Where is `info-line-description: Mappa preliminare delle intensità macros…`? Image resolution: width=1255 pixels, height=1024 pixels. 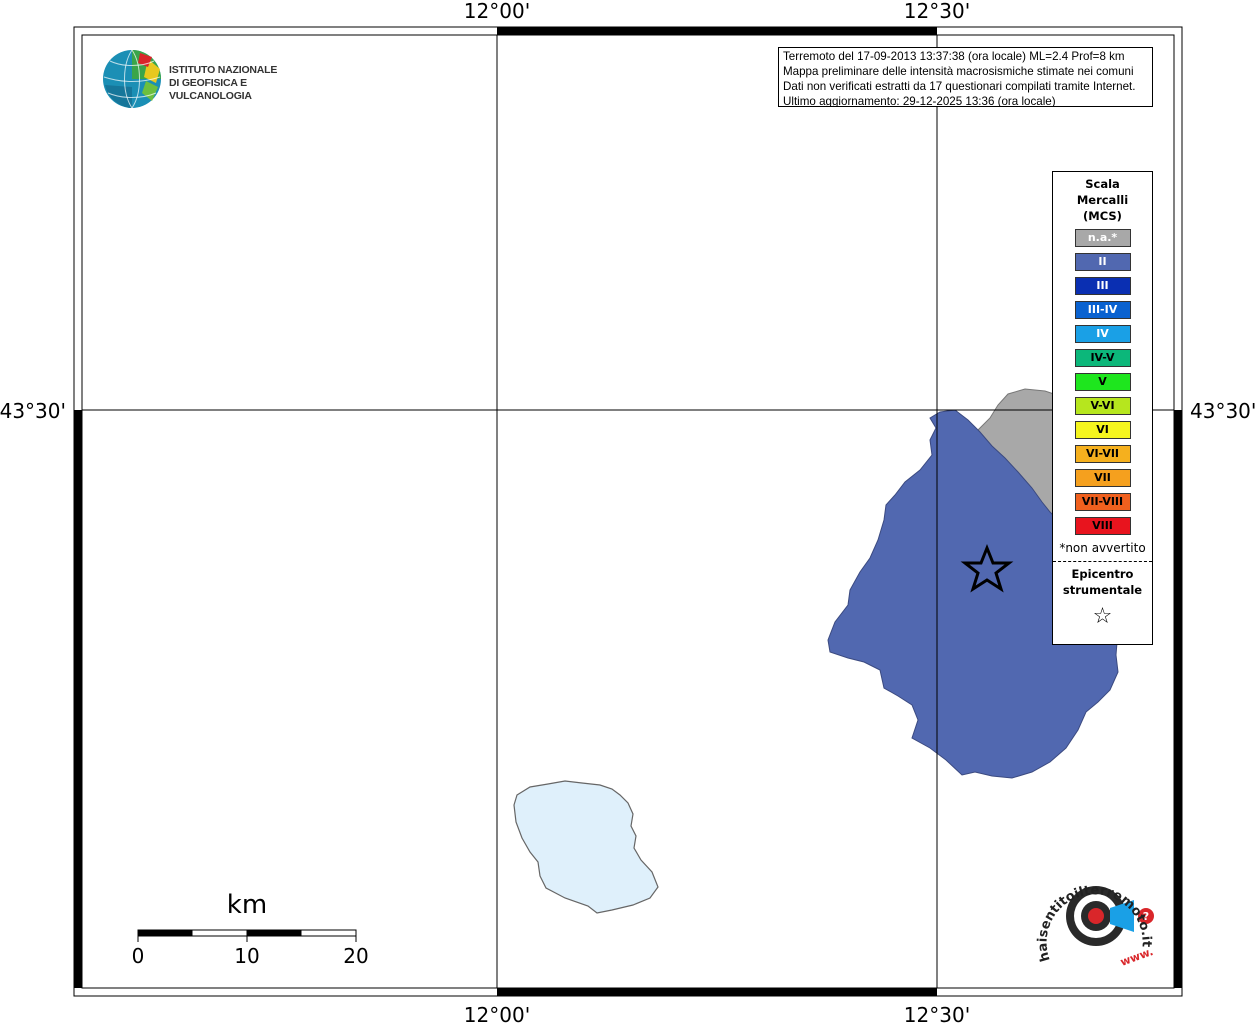
info-line-description: Mappa preliminare delle intensità macros… is located at coordinates (958, 71).